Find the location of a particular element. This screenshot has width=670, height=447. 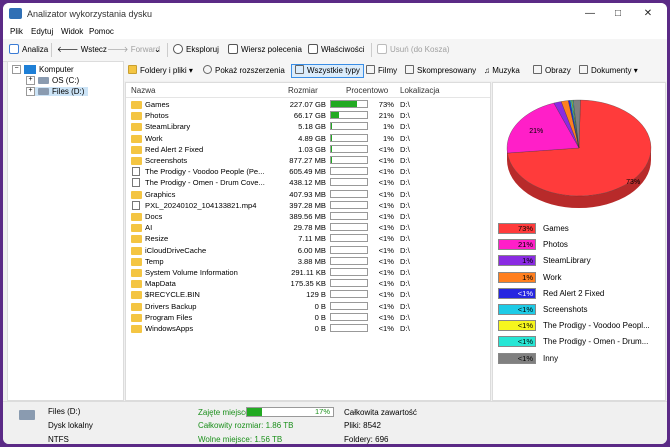

filter-label: Pokaż rozszerzenia is located at coordinates (250, 70).